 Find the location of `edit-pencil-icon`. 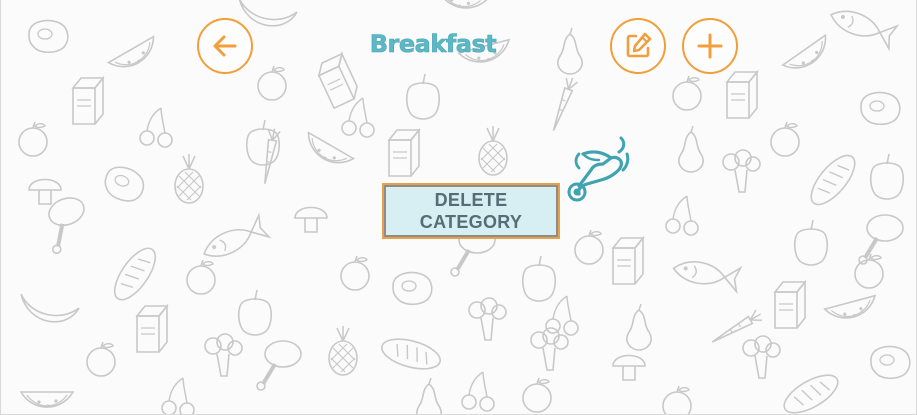

edit-pencil-icon is located at coordinates (639, 45).